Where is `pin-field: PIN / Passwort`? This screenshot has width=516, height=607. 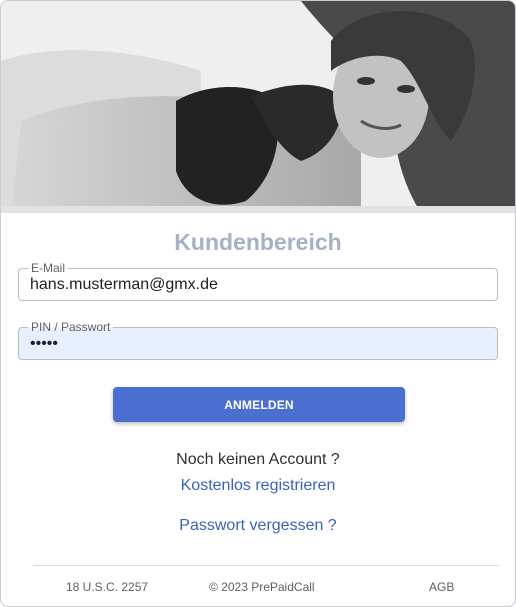 pin-field: PIN / Passwort is located at coordinates (258, 340).